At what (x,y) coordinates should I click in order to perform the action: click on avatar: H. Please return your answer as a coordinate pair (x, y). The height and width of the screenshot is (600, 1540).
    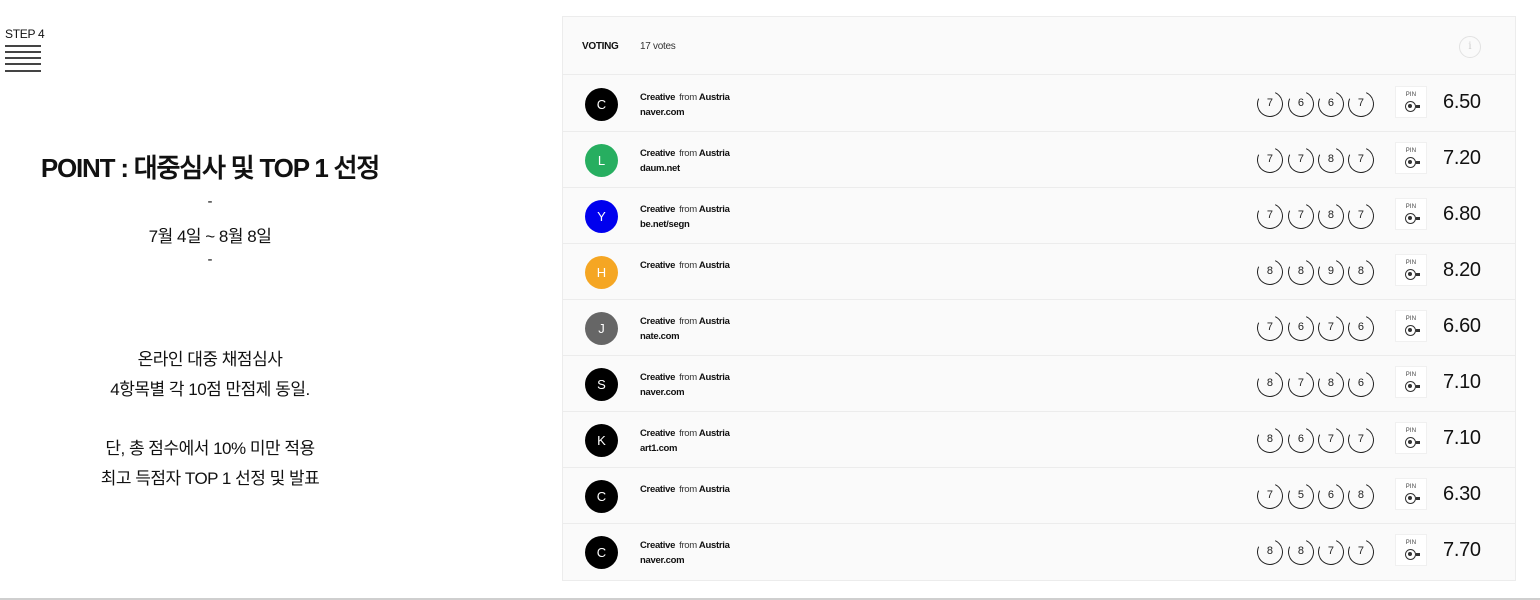
    Looking at the image, I should click on (601, 272).